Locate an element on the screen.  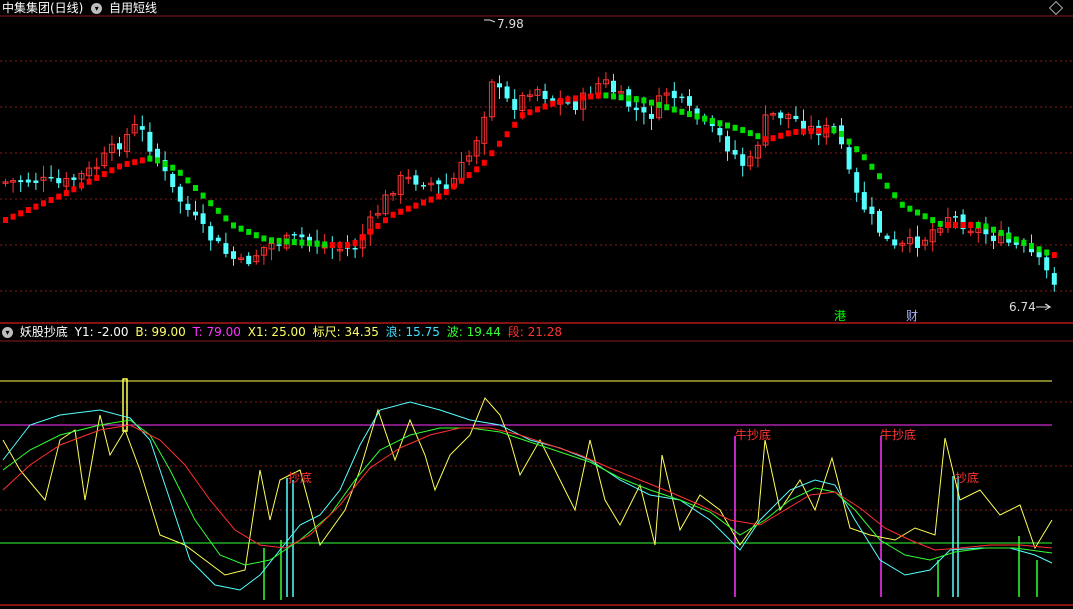
event-marker-finance: 财 is located at coordinates (912, 315).